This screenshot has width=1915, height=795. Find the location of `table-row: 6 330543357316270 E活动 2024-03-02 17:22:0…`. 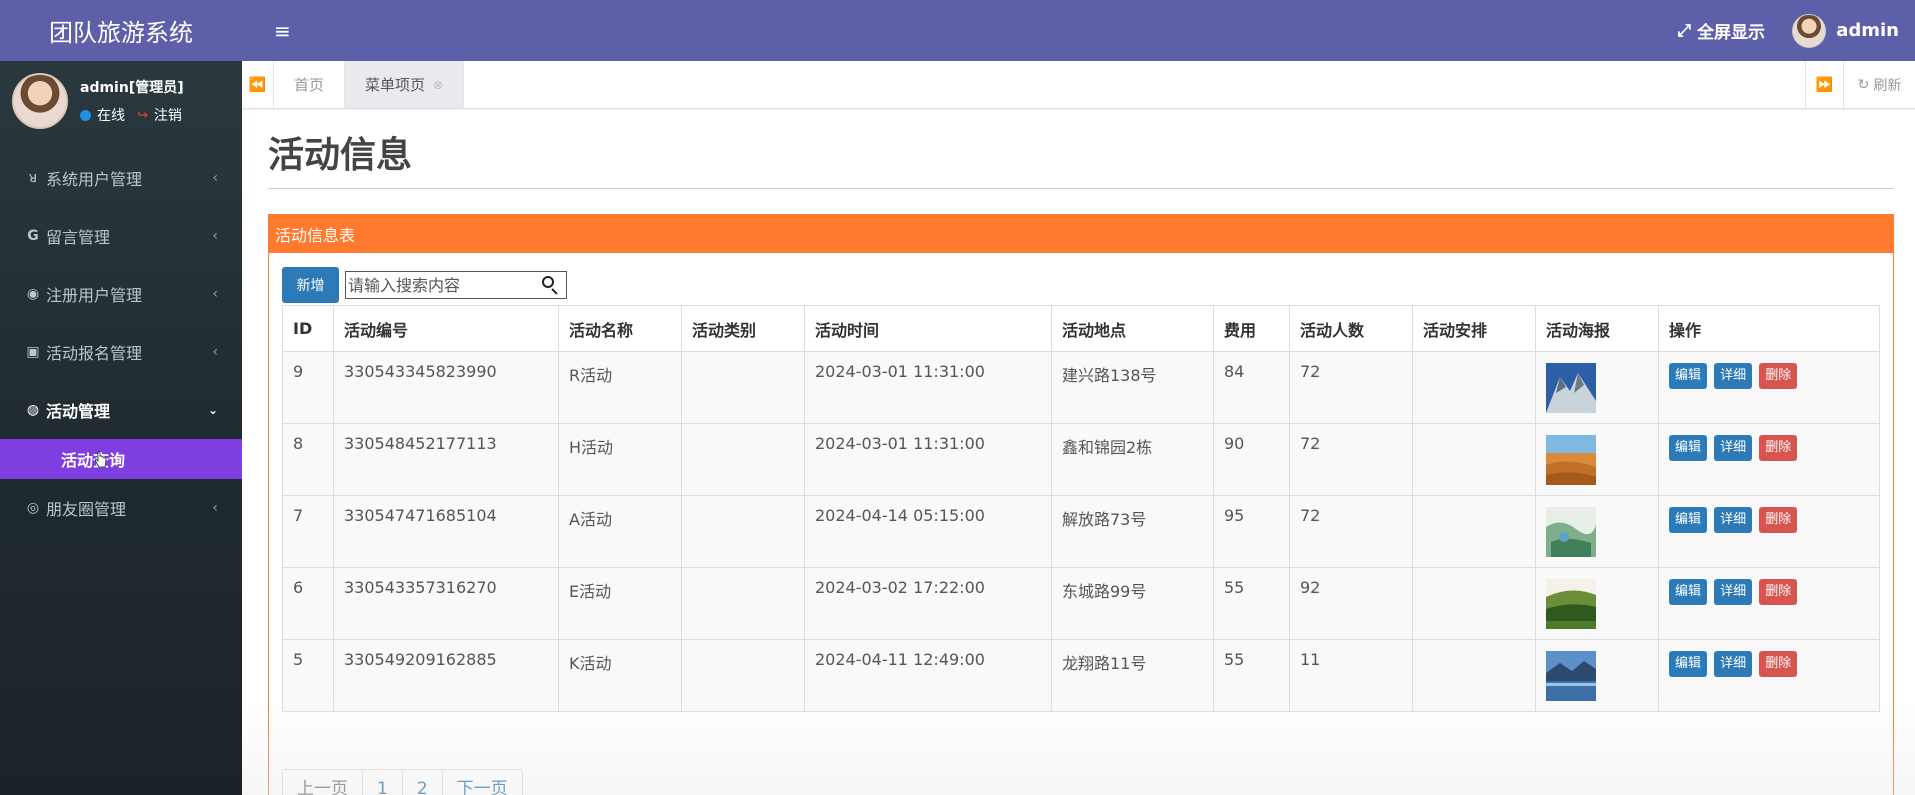

table-row: 6 330543357316270 E活动 2024-03-02 17:22:0… is located at coordinates (1081, 603).